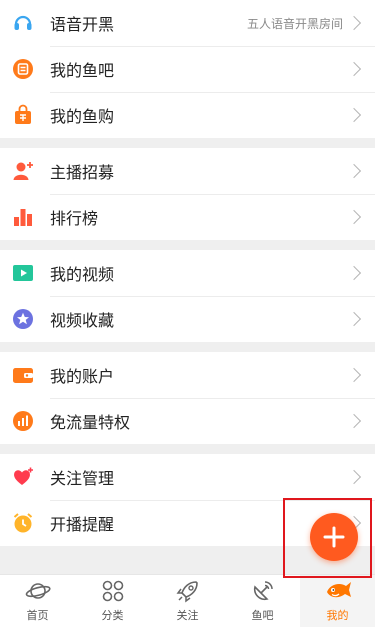  Describe the element at coordinates (90, 422) in the screenshot. I see `menu-item-label: 免流量特权` at that location.